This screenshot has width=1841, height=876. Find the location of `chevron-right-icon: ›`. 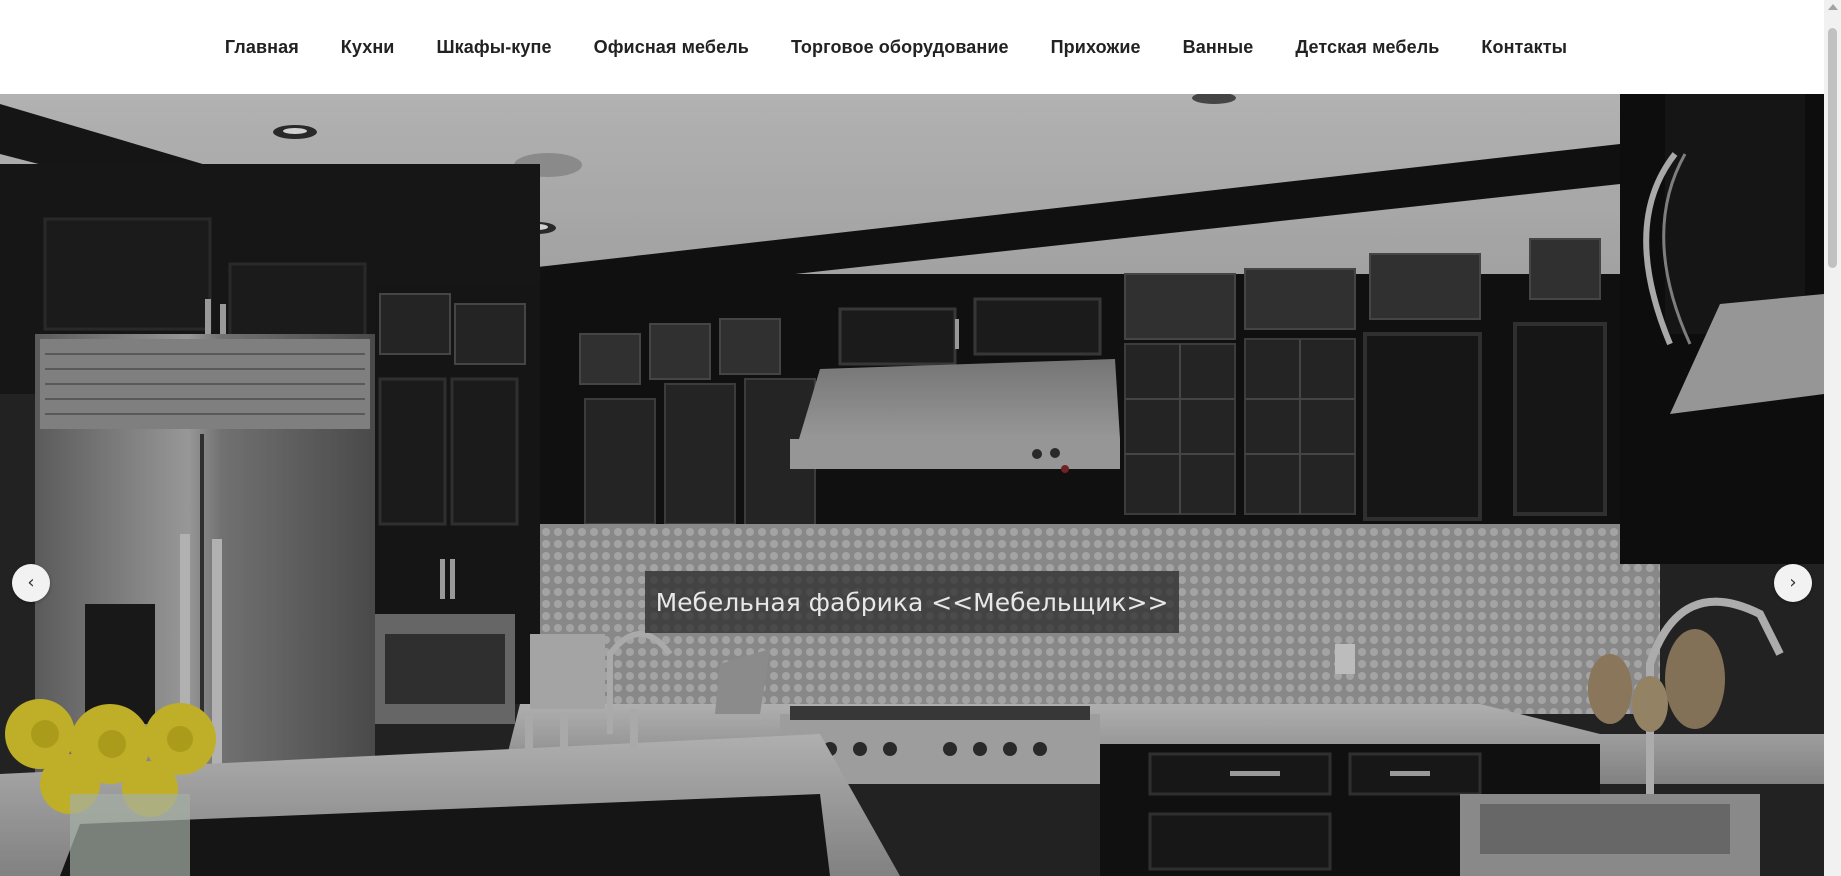

chevron-right-icon: › is located at coordinates (1793, 582).